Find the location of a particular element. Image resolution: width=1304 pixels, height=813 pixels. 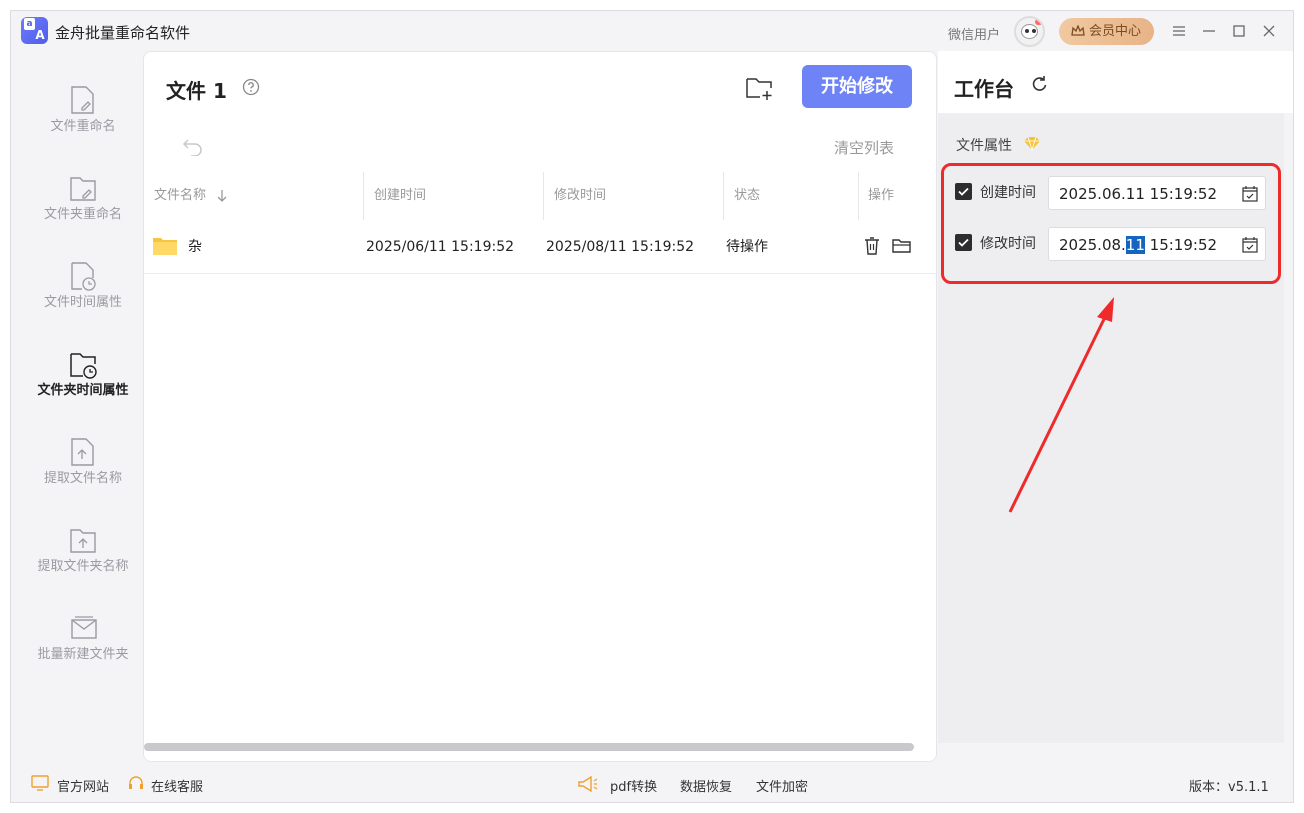

sidebar-item-folder-rename: 文件夹重命名 is located at coordinates (83, 211).